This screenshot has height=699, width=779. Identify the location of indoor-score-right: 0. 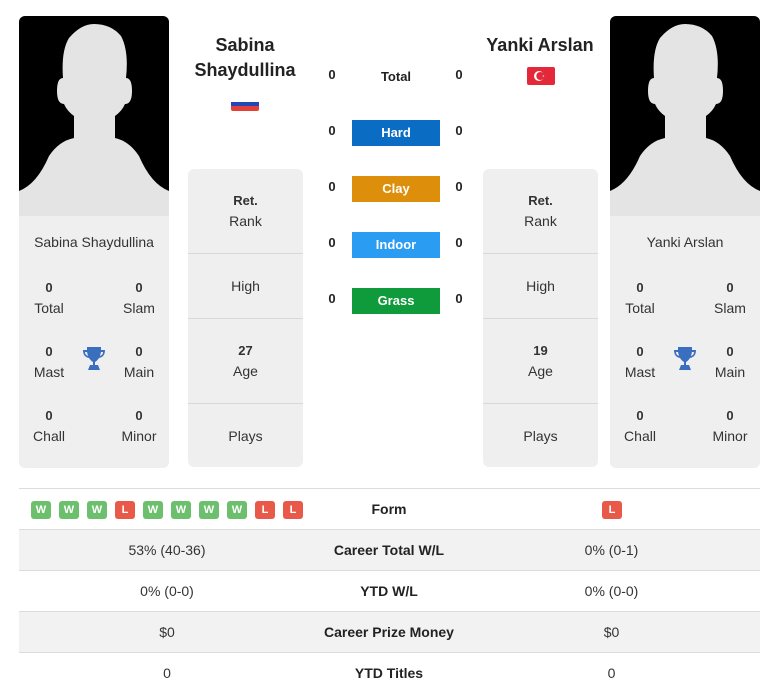
(459, 242).